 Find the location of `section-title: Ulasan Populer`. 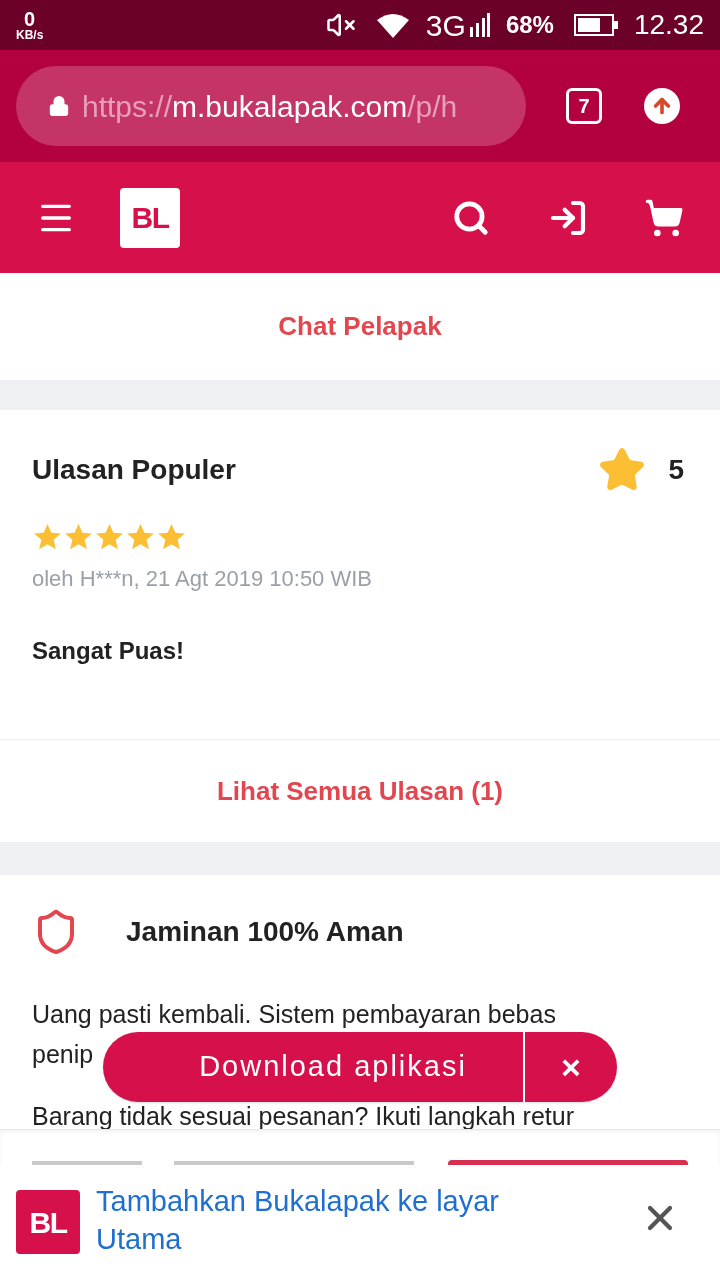

section-title: Ulasan Populer is located at coordinates (134, 470).